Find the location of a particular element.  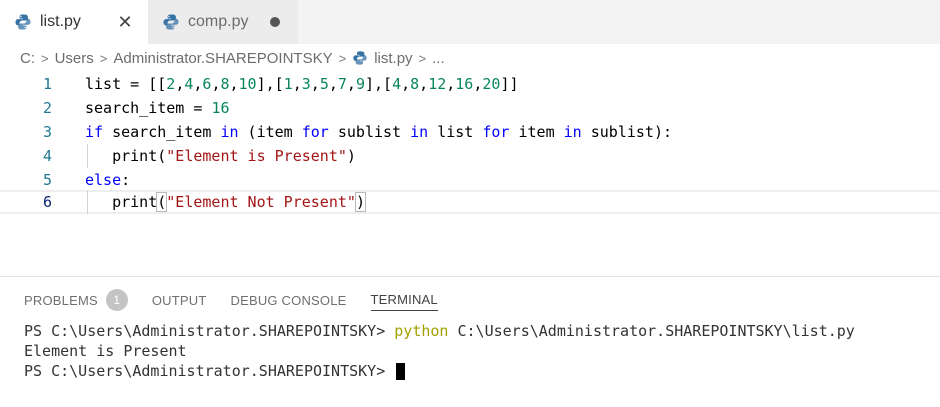

problems-count-badge: 1 is located at coordinates (116, 300).